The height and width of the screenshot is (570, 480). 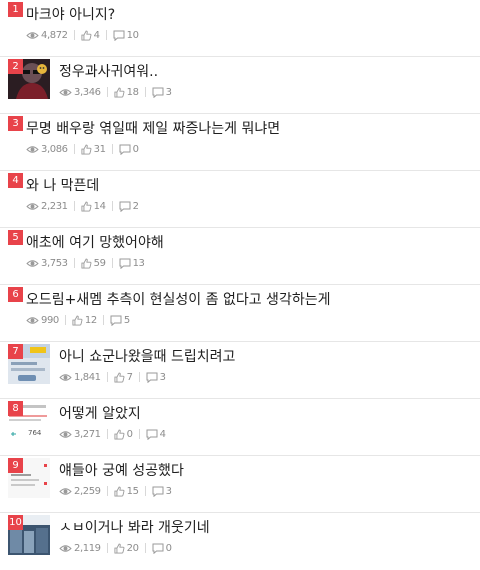 I want to click on rank-badge: 4, so click(x=15, y=180).